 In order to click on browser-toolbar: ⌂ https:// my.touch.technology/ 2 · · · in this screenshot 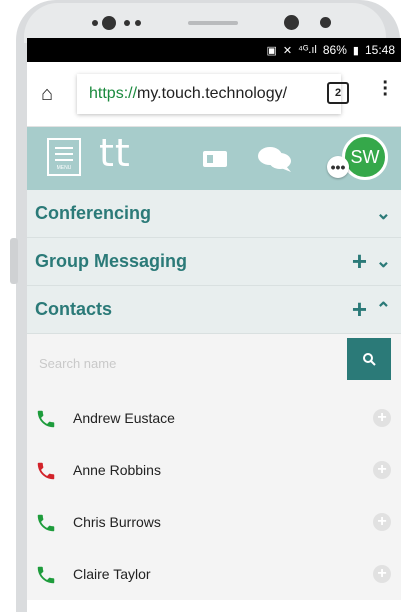, I will do `click(214, 94)`.